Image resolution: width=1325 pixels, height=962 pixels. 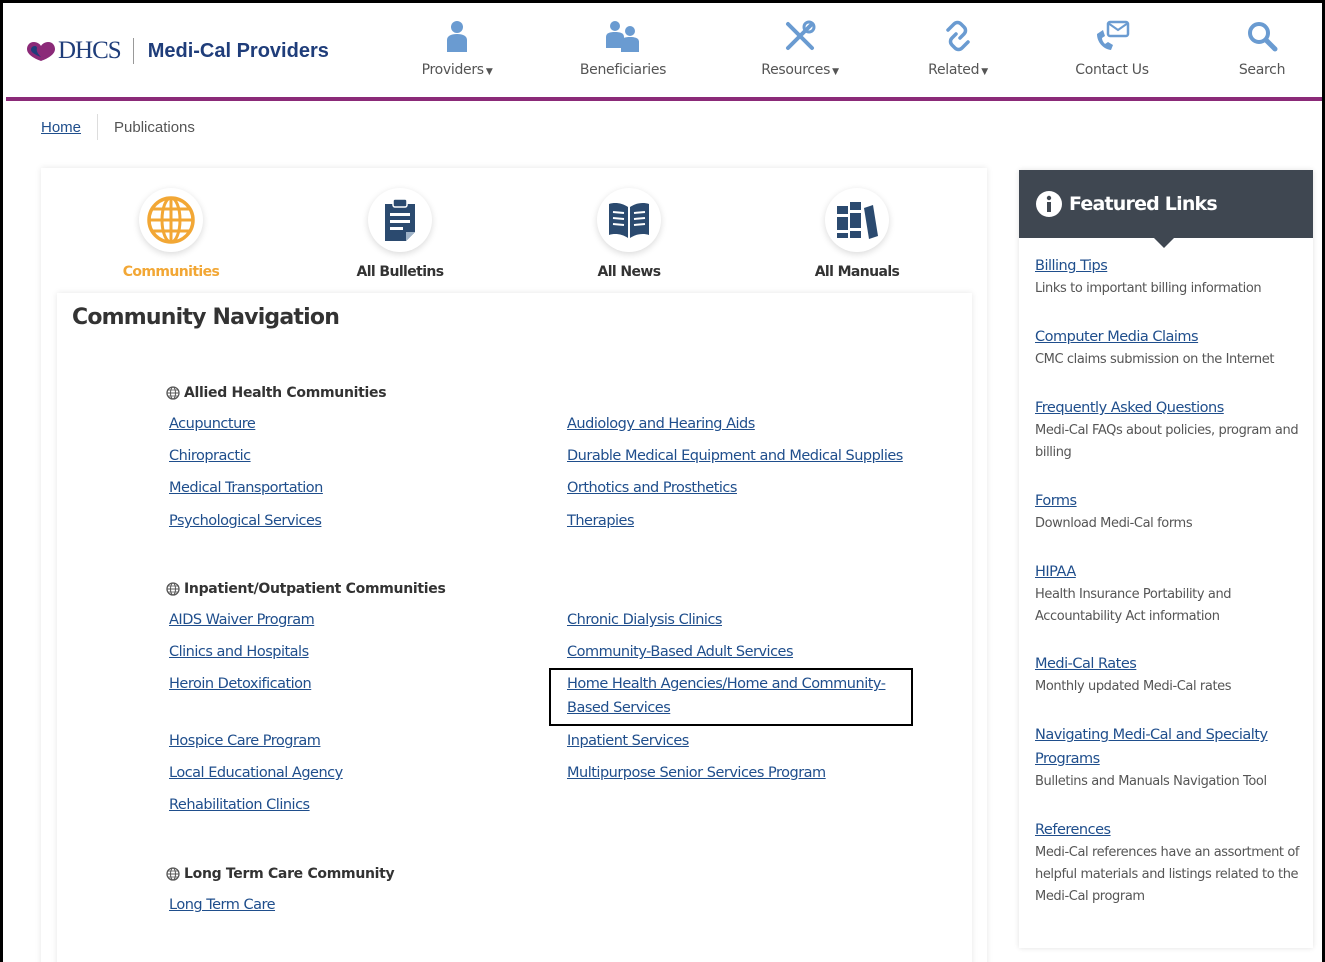 What do you see at coordinates (1170, 337) in the screenshot?
I see `featured-link: Computer Media Claims` at bounding box center [1170, 337].